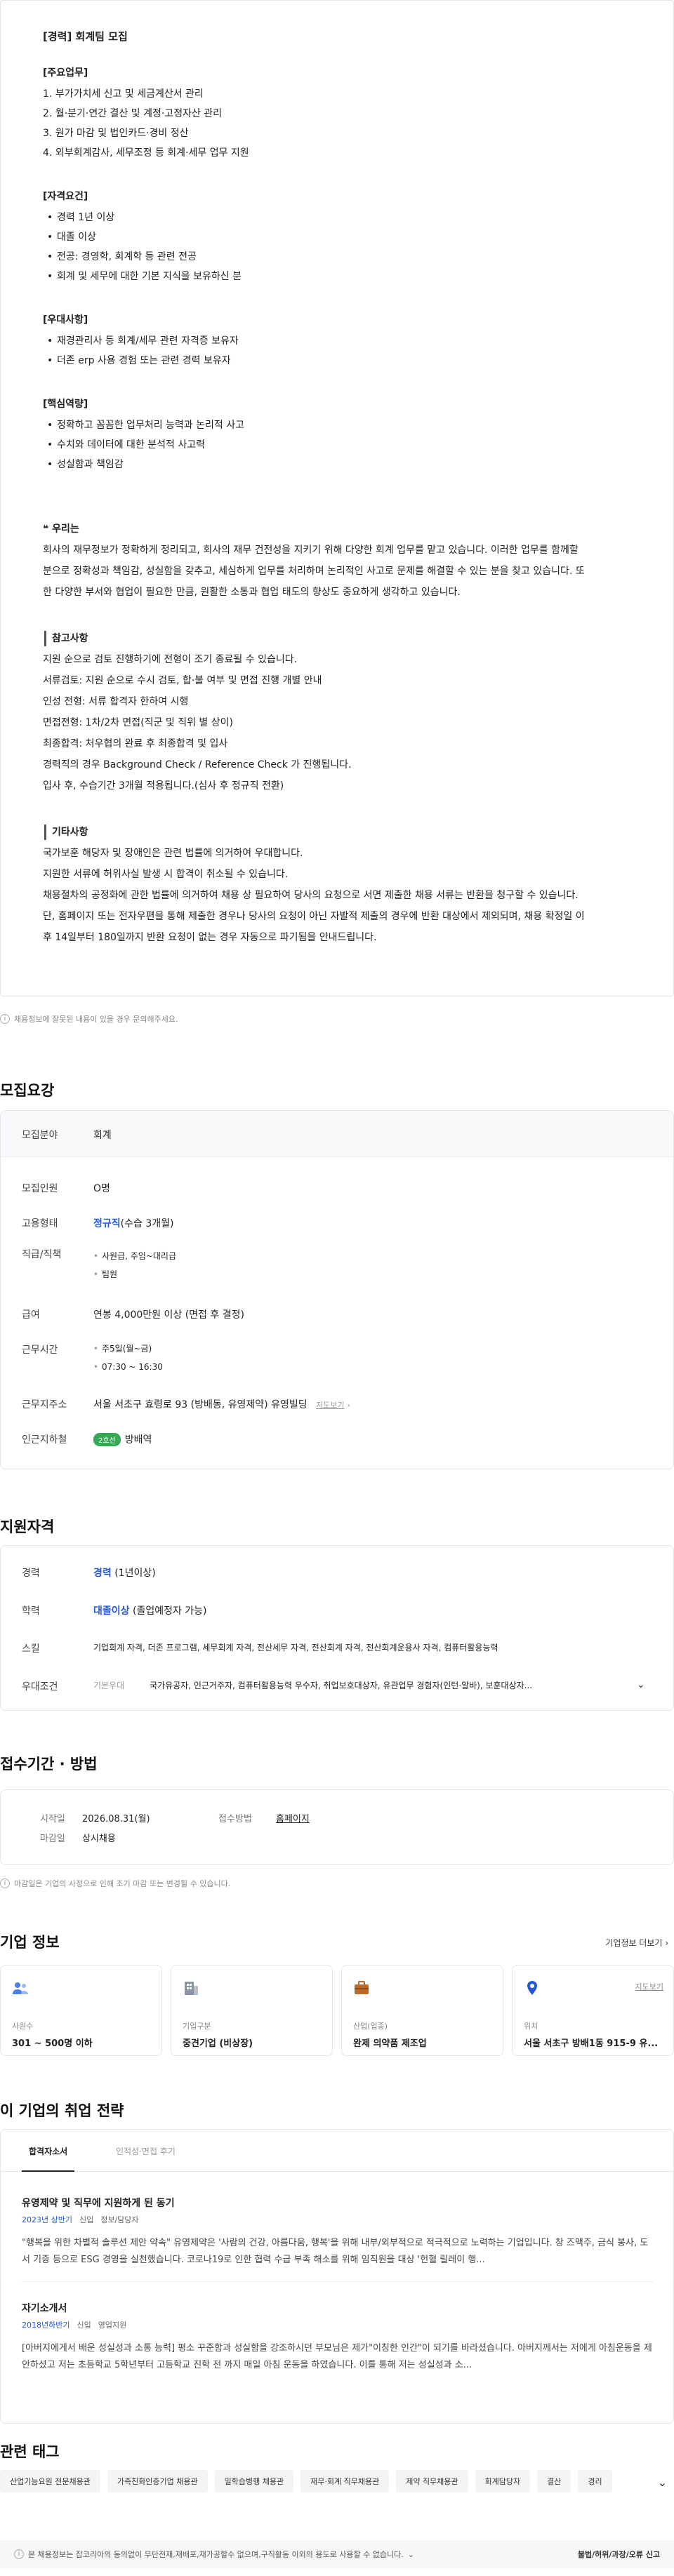  Describe the element at coordinates (84, 2326) in the screenshot. I see `meta-level: 신입` at that location.